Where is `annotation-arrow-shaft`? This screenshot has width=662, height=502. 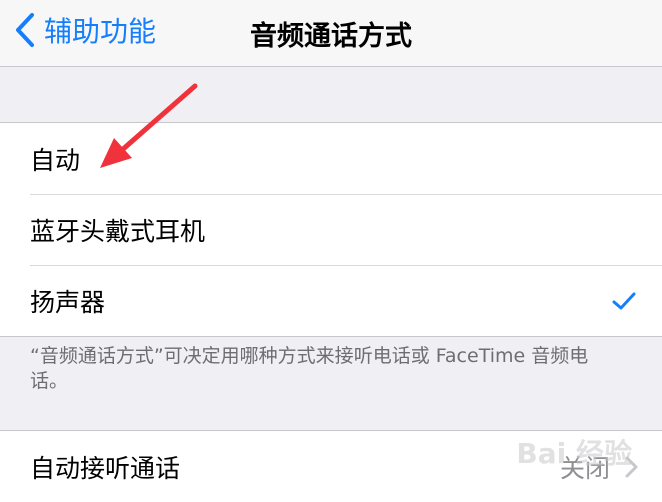
annotation-arrow-shaft is located at coordinates (158, 118).